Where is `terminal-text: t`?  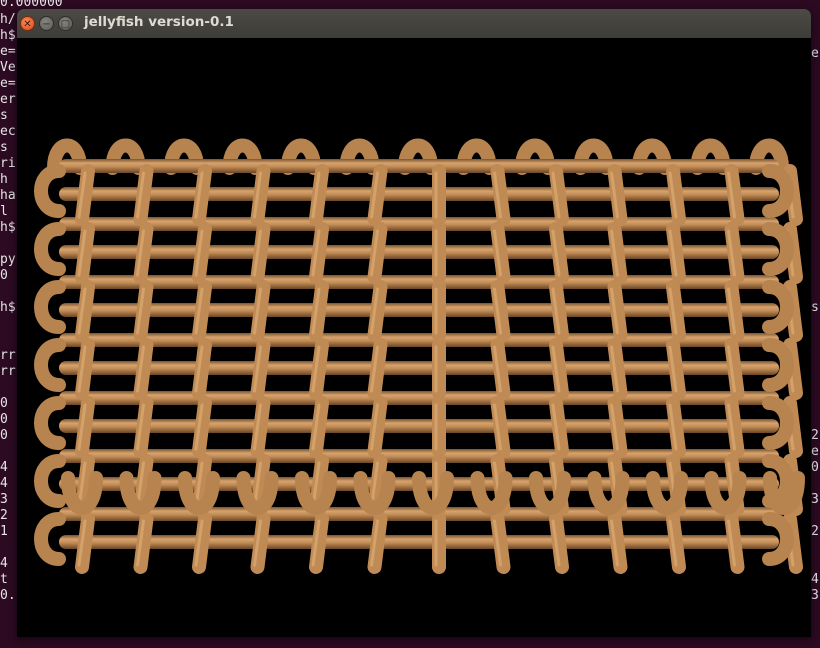
terminal-text: t is located at coordinates (4, 579).